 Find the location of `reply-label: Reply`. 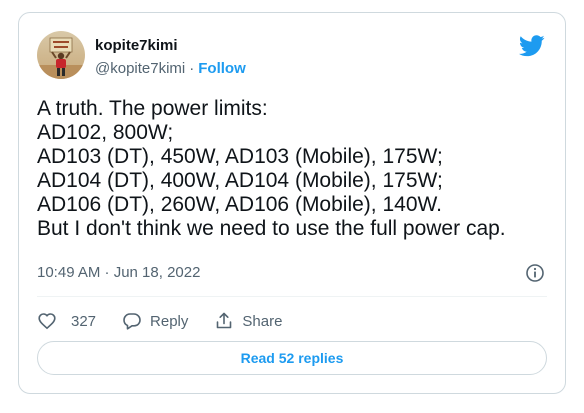

reply-label: Reply is located at coordinates (169, 321).